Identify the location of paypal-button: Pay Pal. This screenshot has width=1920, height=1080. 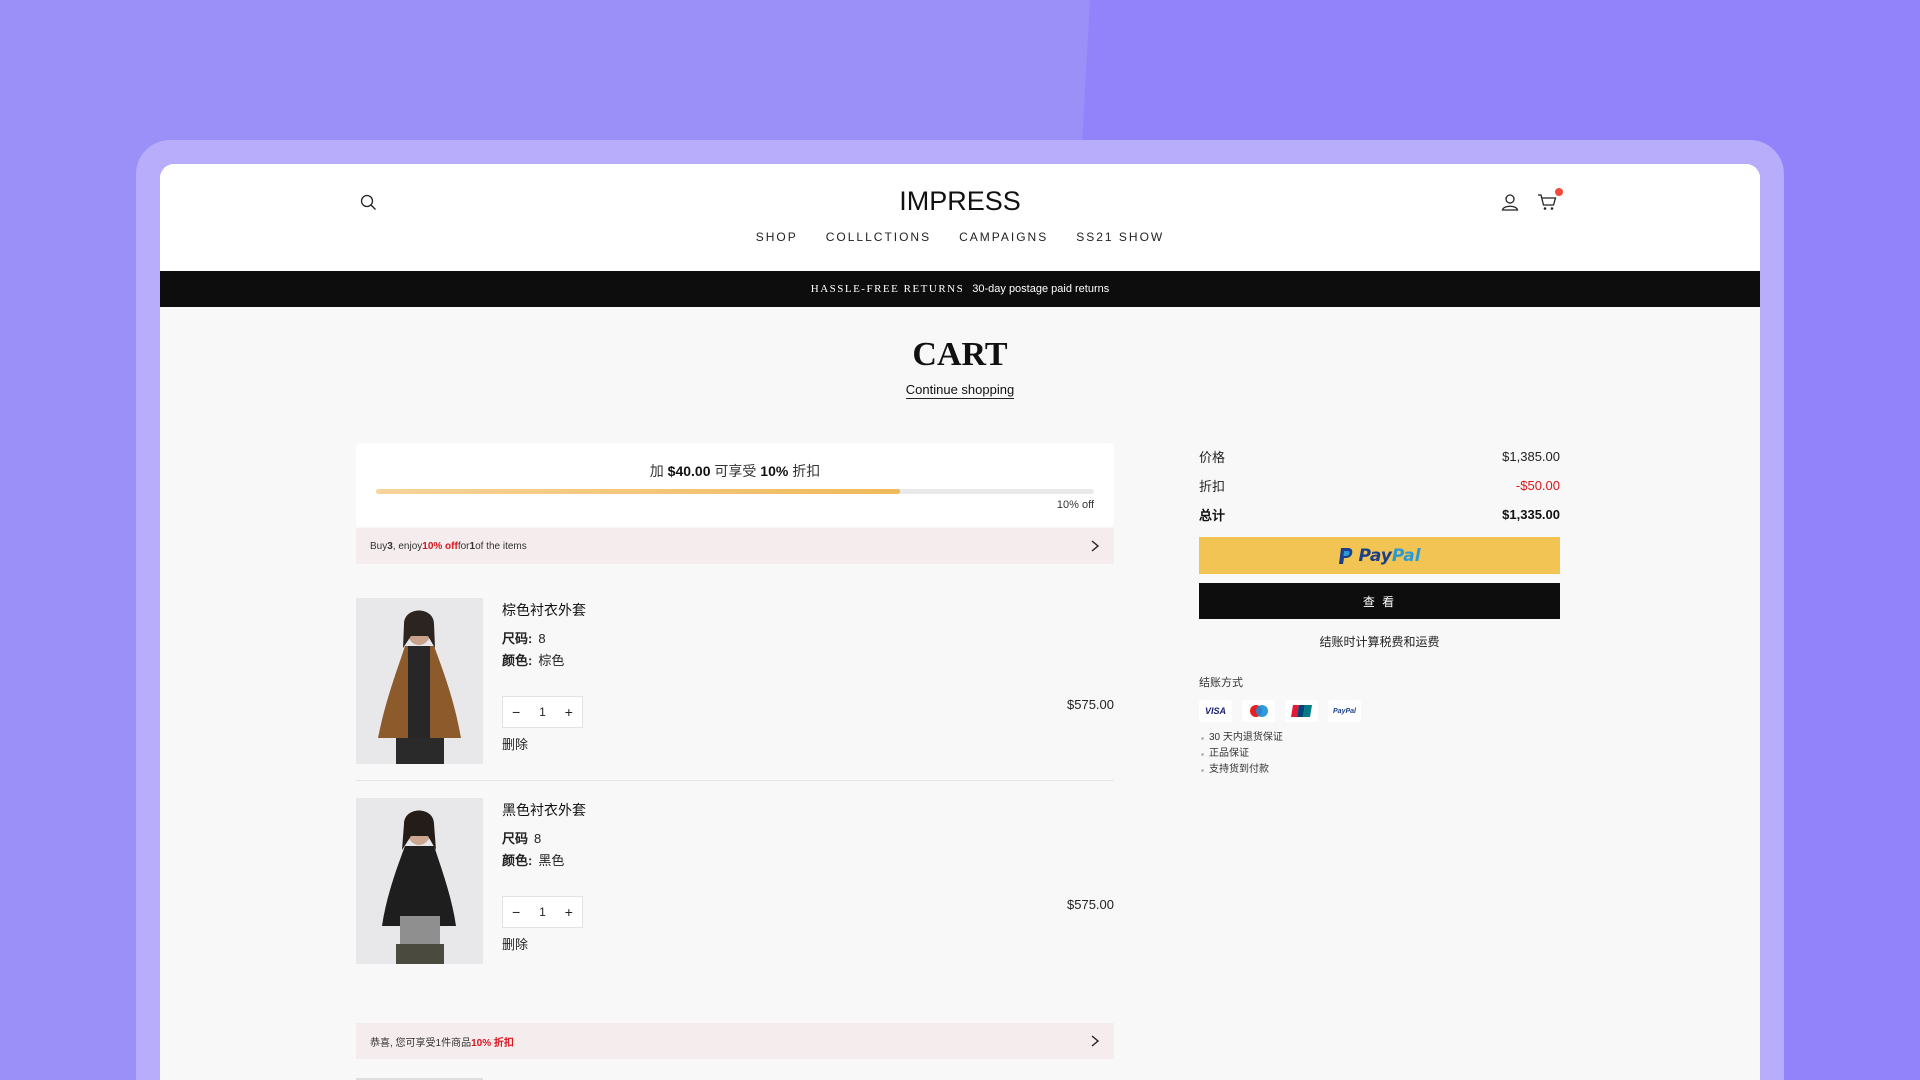
(1379, 555).